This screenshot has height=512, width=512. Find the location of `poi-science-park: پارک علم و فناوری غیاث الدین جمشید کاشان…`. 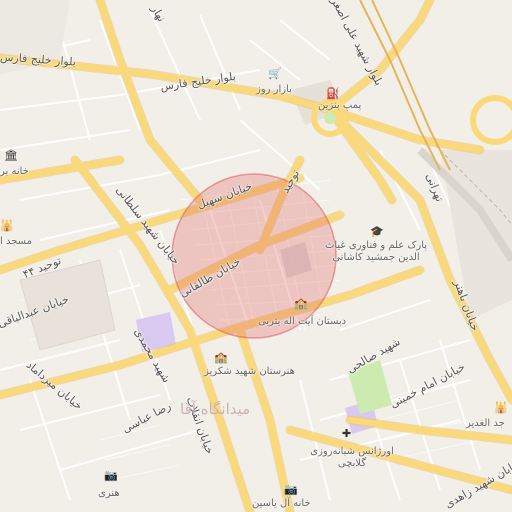

poi-science-park: پارک علم و فناوری غیاث الدین جمشید کاشان… is located at coordinates (376, 251).